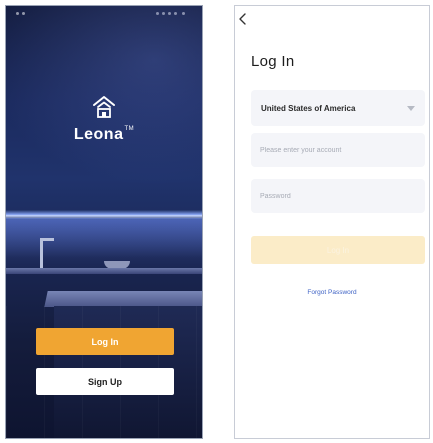 This screenshot has width=433, height=443. What do you see at coordinates (104, 107) in the screenshot?
I see `smart-home-icon` at bounding box center [104, 107].